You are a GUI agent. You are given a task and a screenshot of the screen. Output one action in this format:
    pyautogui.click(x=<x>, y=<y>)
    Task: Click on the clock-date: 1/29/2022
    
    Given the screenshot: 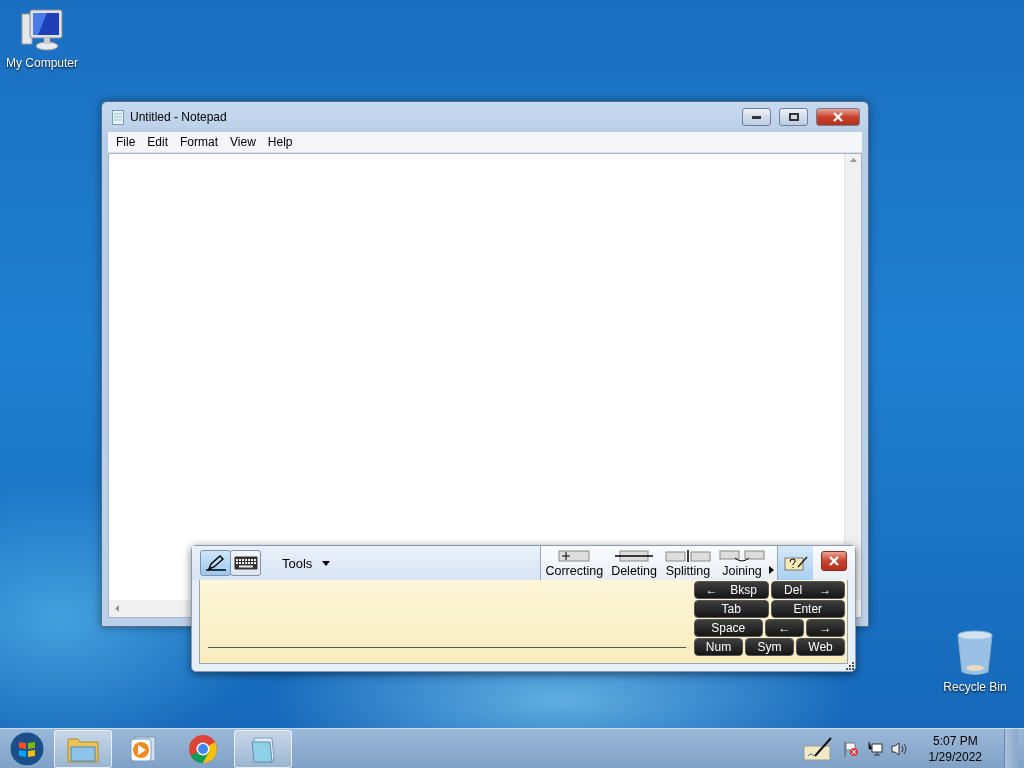 What is the action you would take?
    pyautogui.click(x=955, y=757)
    